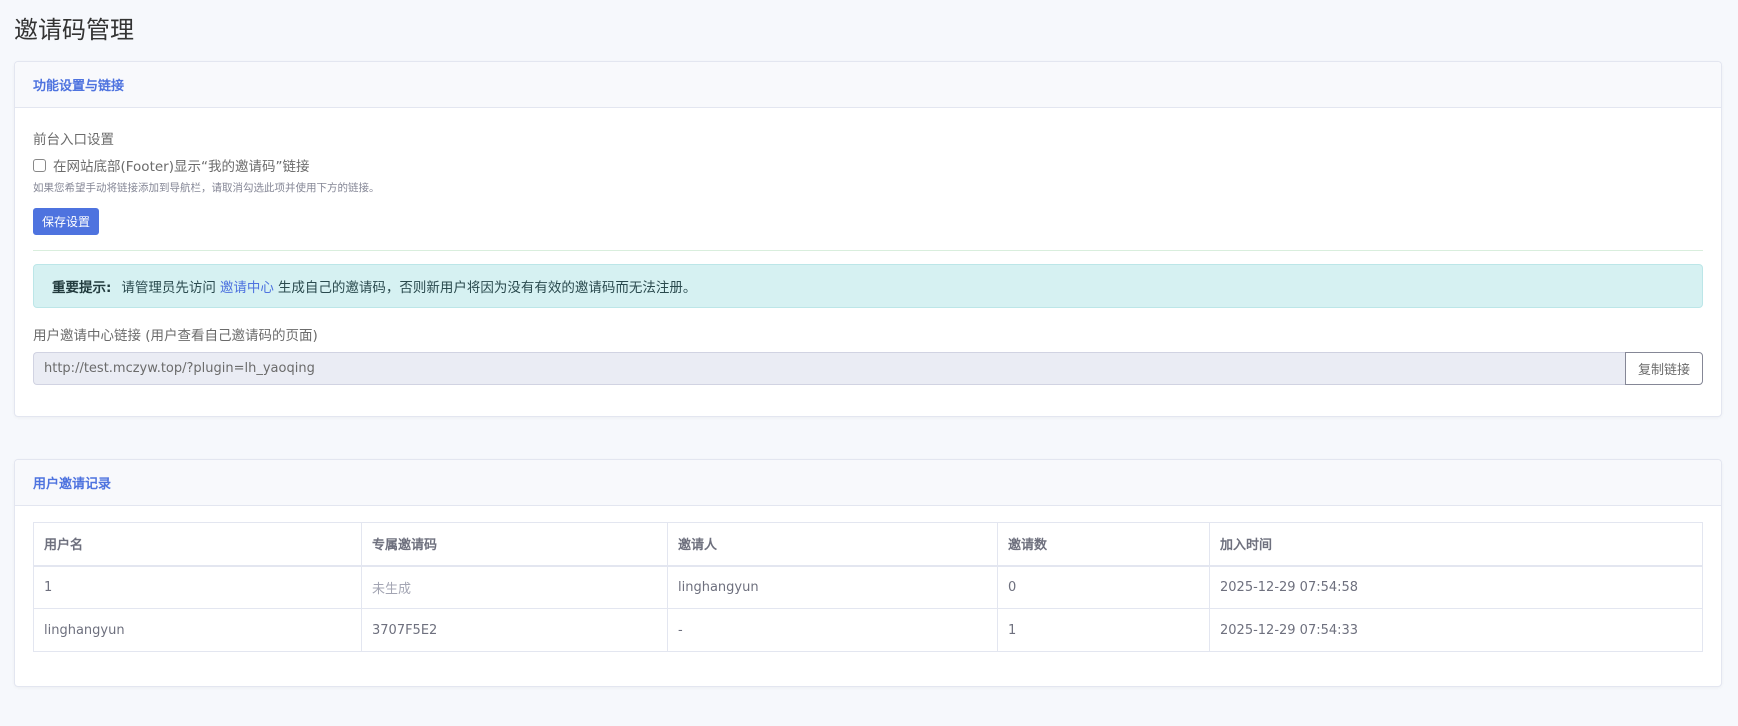 This screenshot has width=1738, height=726. Describe the element at coordinates (832, 587) in the screenshot. I see `cell-inviter: linghangyun` at that location.